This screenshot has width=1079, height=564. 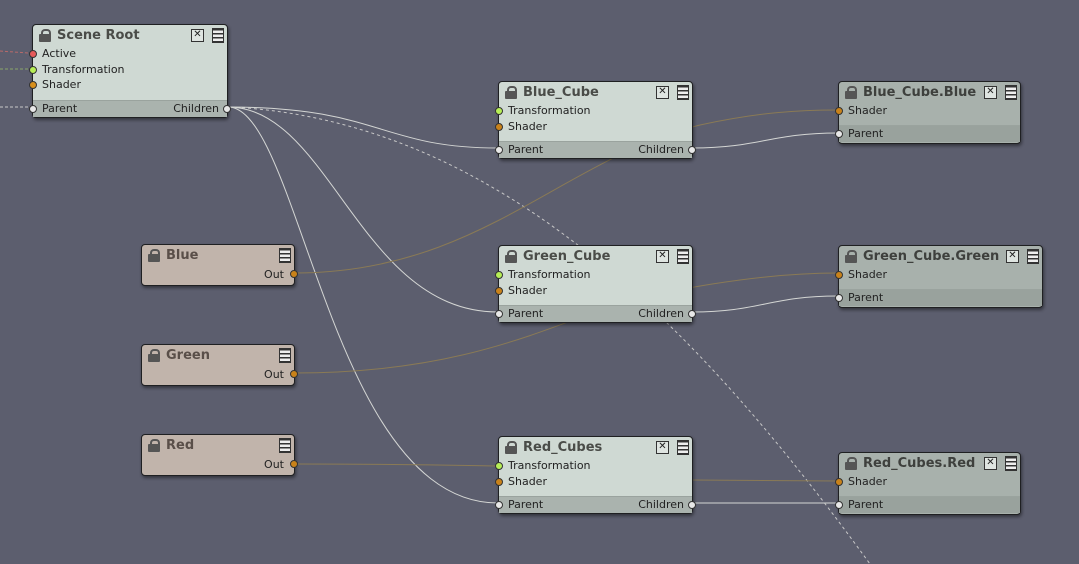 What do you see at coordinates (219, 365) in the screenshot?
I see `green-color-node: Green Out` at bounding box center [219, 365].